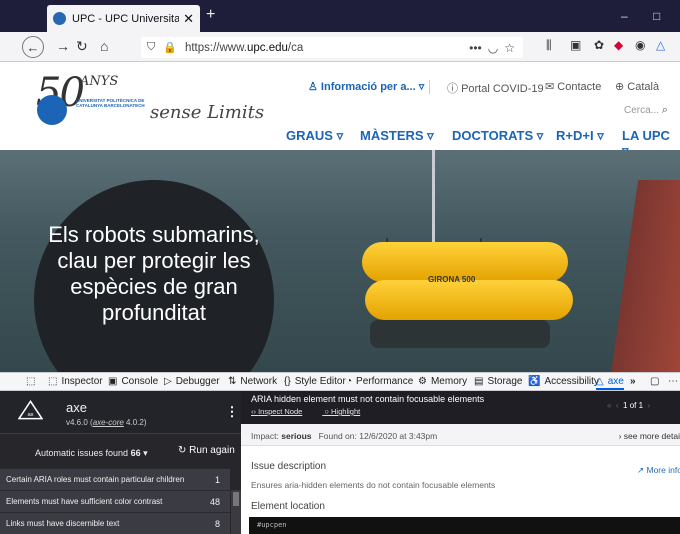 Image resolution: width=680 pixels, height=534 pixels. I want to click on page-actions-button: •••, so click(475, 48).